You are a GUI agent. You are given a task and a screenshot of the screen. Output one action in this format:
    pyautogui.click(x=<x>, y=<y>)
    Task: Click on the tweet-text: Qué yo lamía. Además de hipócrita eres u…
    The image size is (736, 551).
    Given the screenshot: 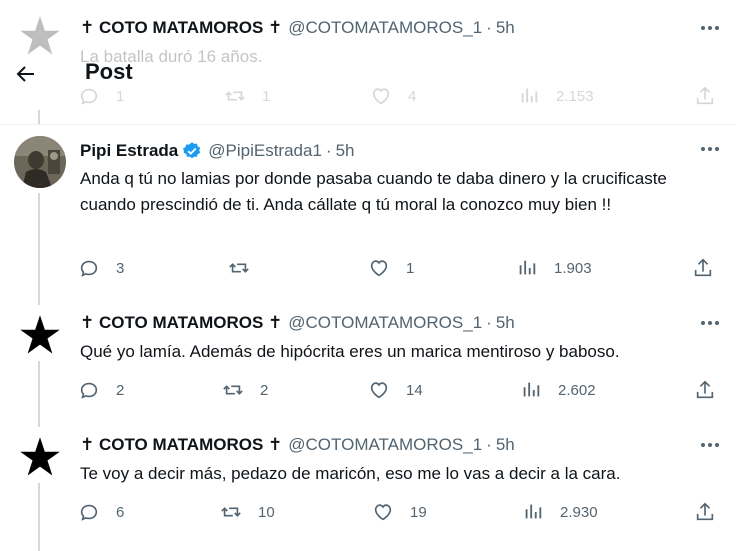 What is the action you would take?
    pyautogui.click(x=350, y=351)
    